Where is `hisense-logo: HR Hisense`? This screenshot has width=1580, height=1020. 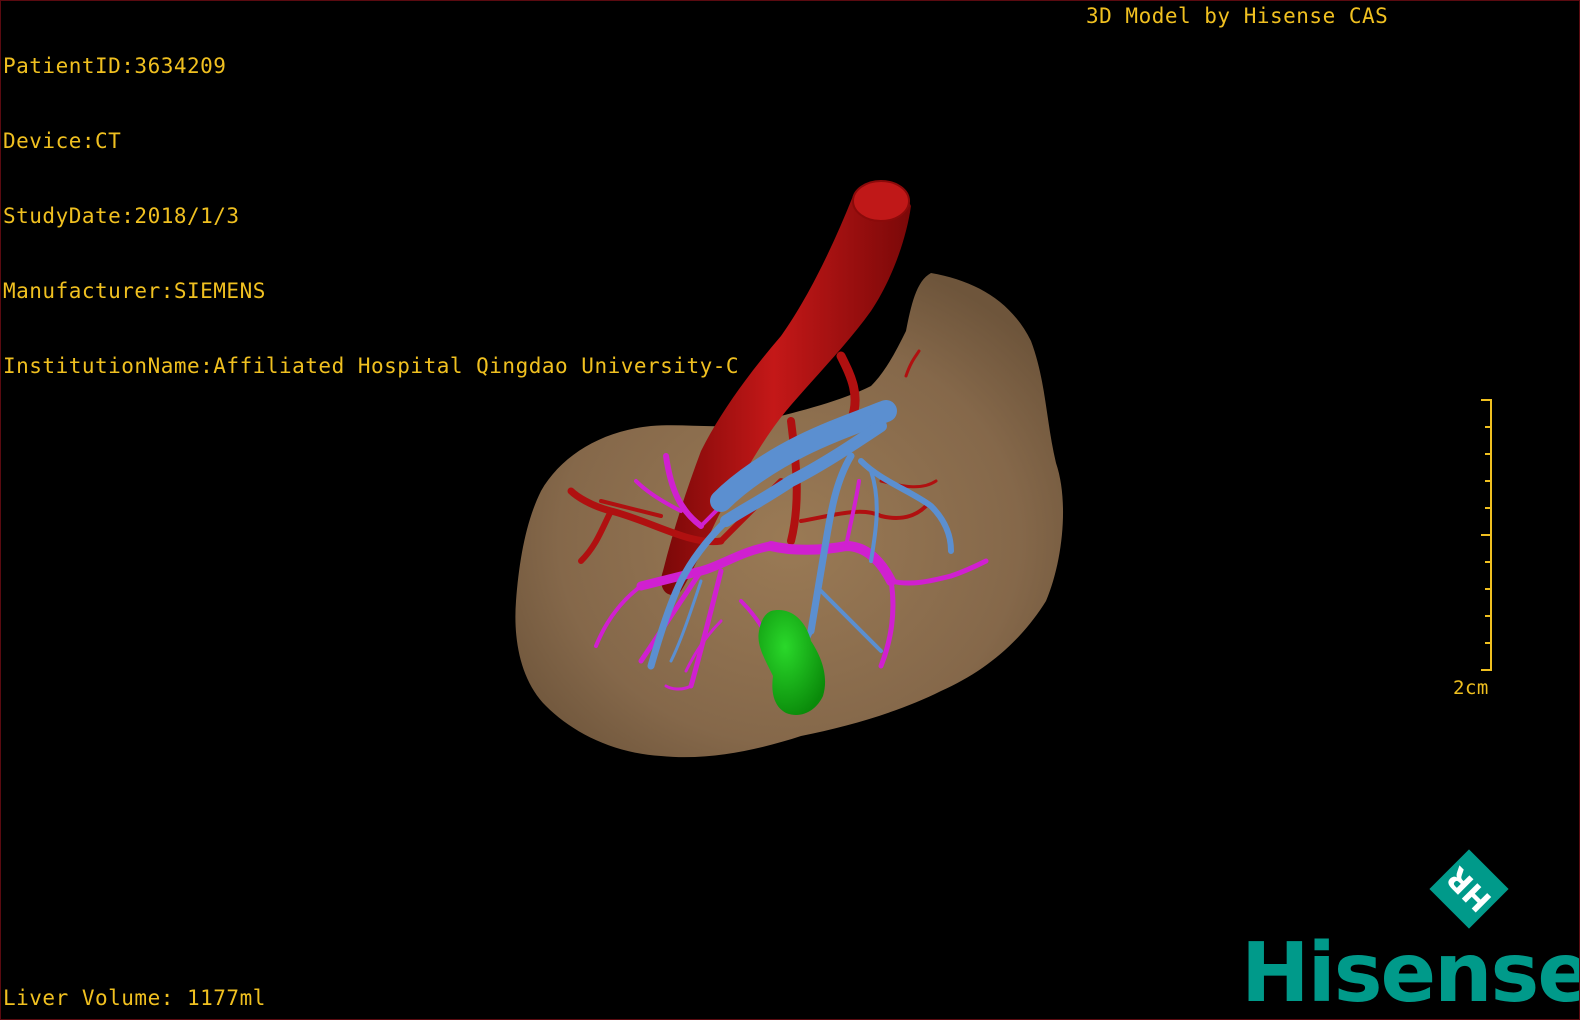 hisense-logo: HR Hisense is located at coordinates (1410, 928).